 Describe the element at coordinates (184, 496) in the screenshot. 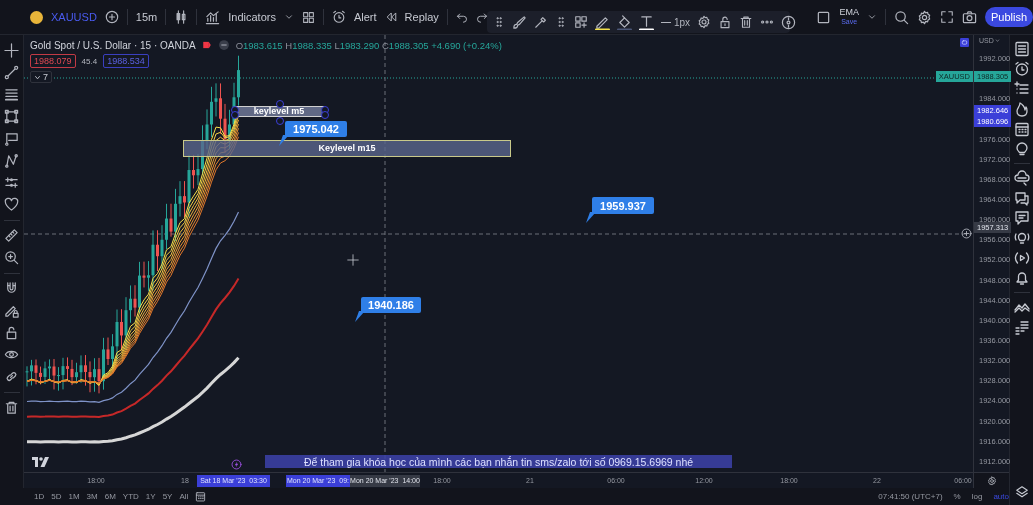

I see `range-button: All` at that location.